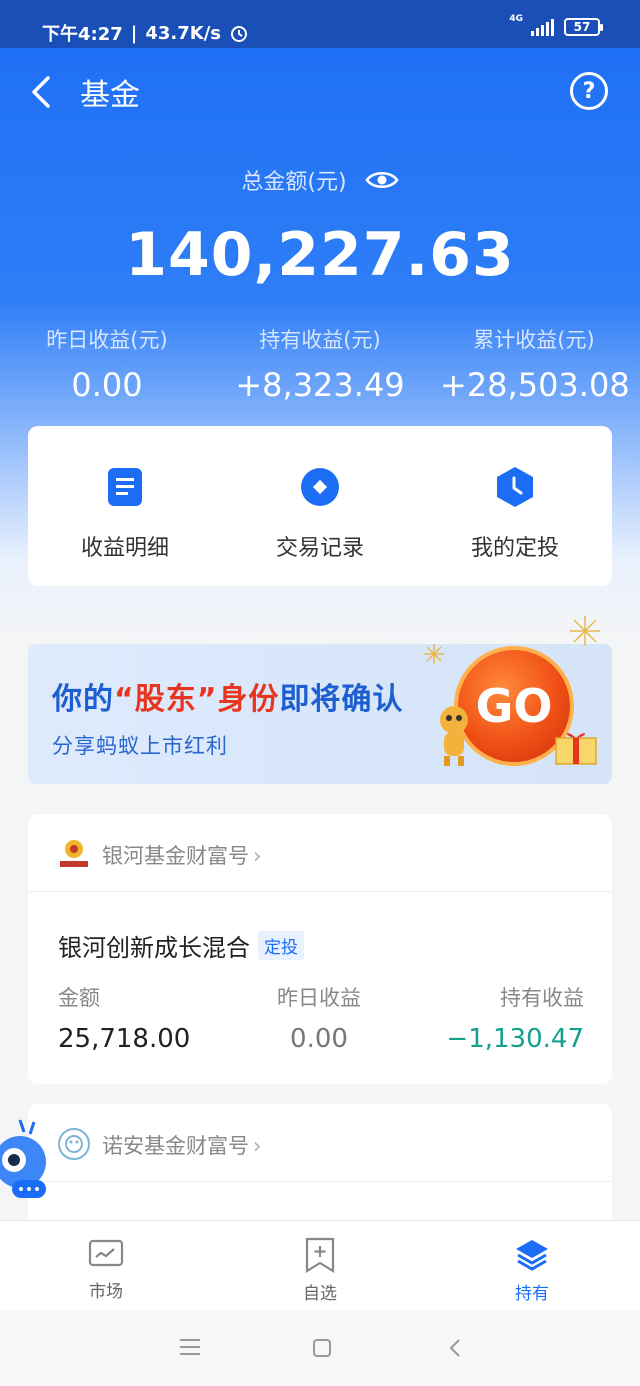  What do you see at coordinates (154, 948) in the screenshot?
I see `fund-name-text: 银河创新成长混合` at bounding box center [154, 948].